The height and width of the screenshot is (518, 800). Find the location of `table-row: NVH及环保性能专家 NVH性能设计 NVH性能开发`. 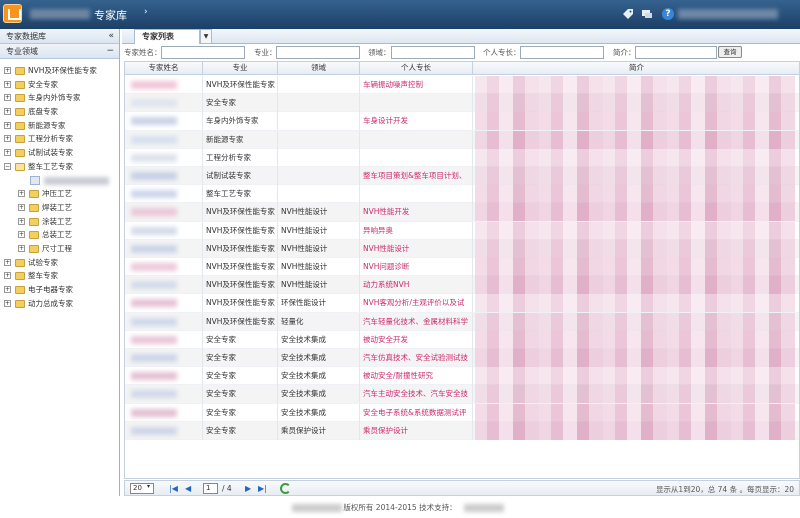

table-row: NVH及环保性能专家 NVH性能设计 NVH性能开发 is located at coordinates (462, 212).